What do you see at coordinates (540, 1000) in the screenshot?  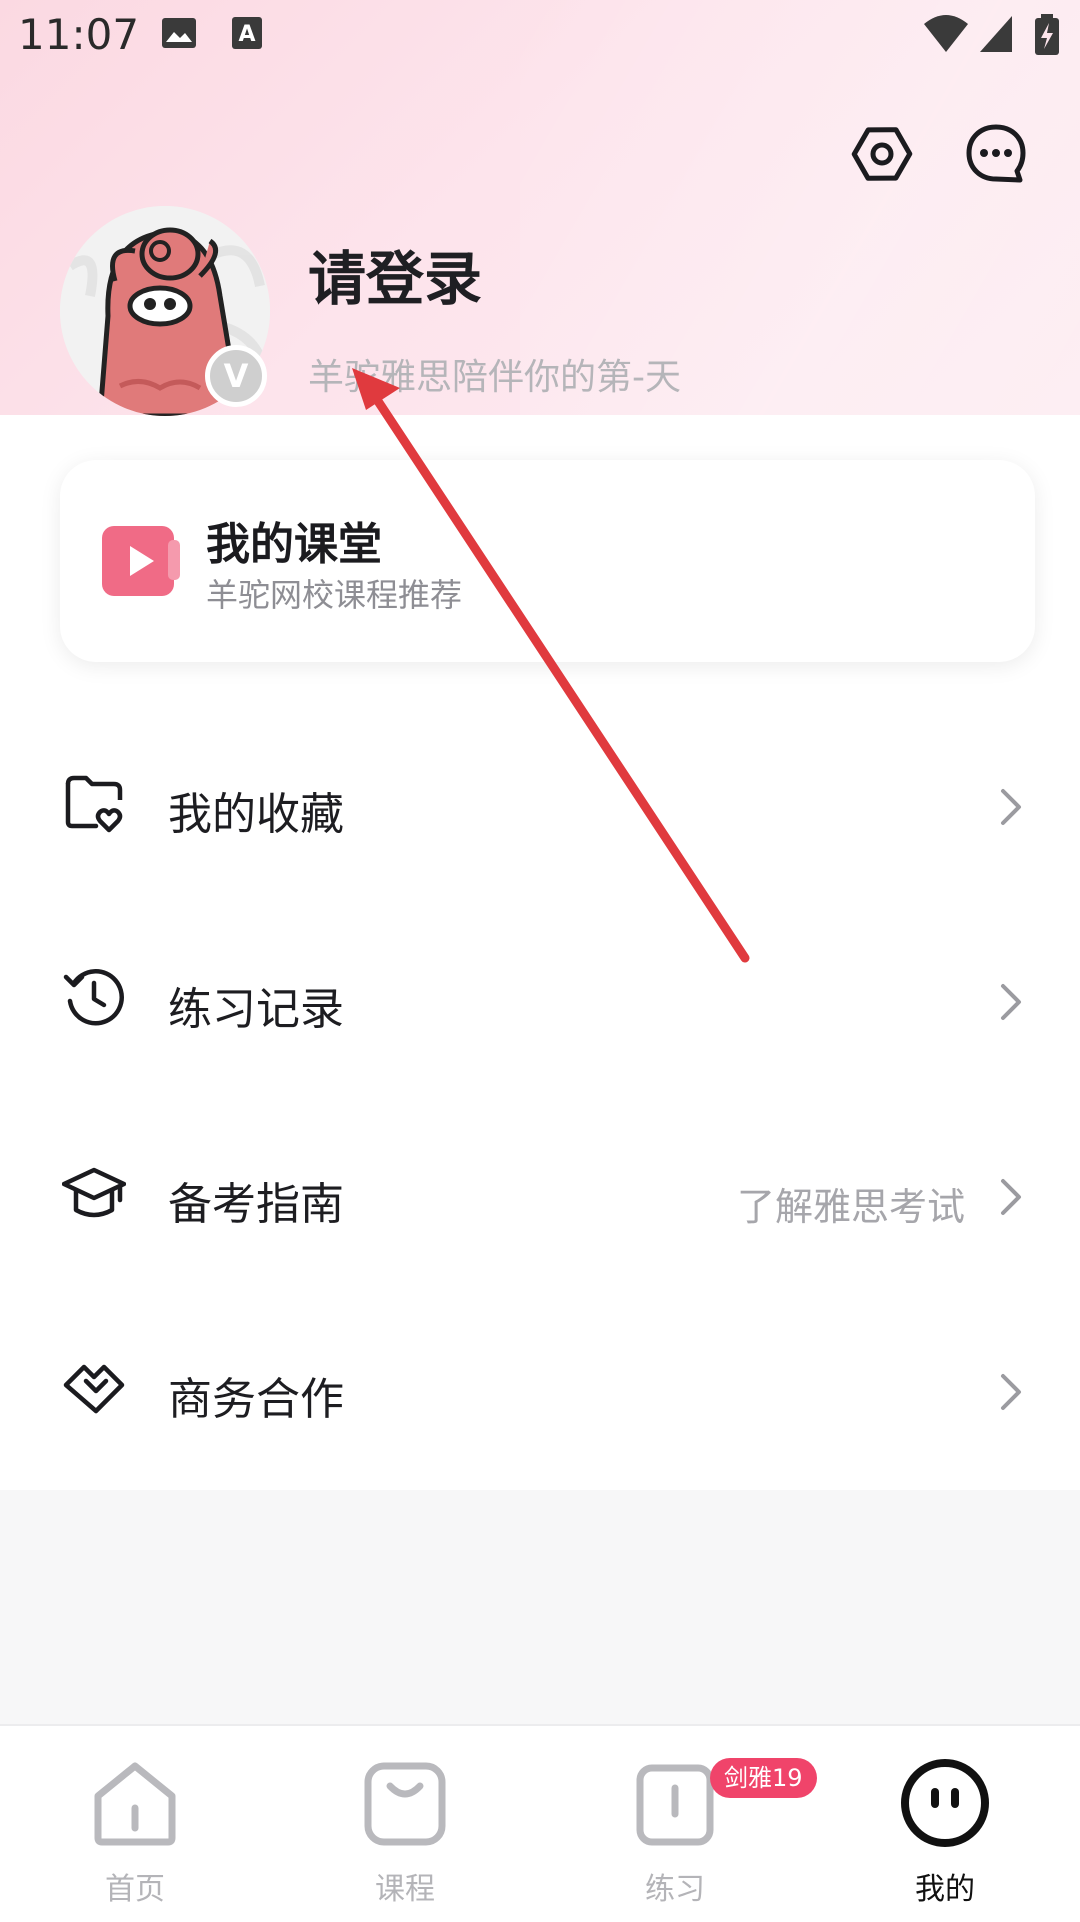 I see `menu-item-practice-history: 练习记录` at bounding box center [540, 1000].